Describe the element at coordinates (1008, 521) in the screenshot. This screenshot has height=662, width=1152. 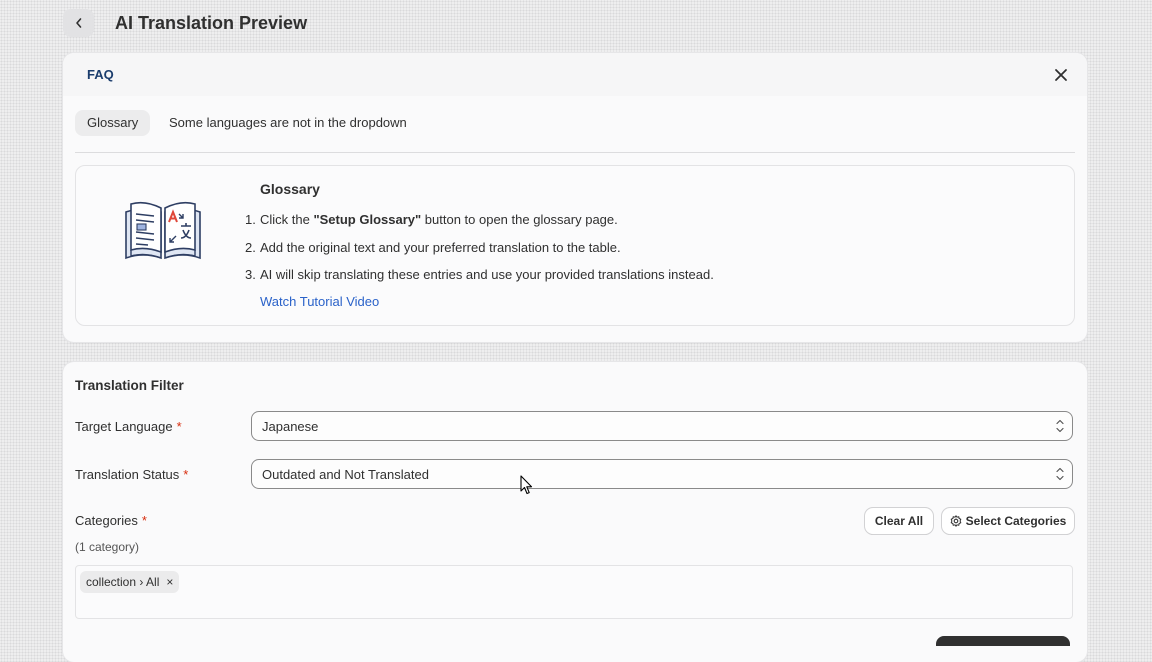
I see `select-categories-button: Select Categories` at that location.